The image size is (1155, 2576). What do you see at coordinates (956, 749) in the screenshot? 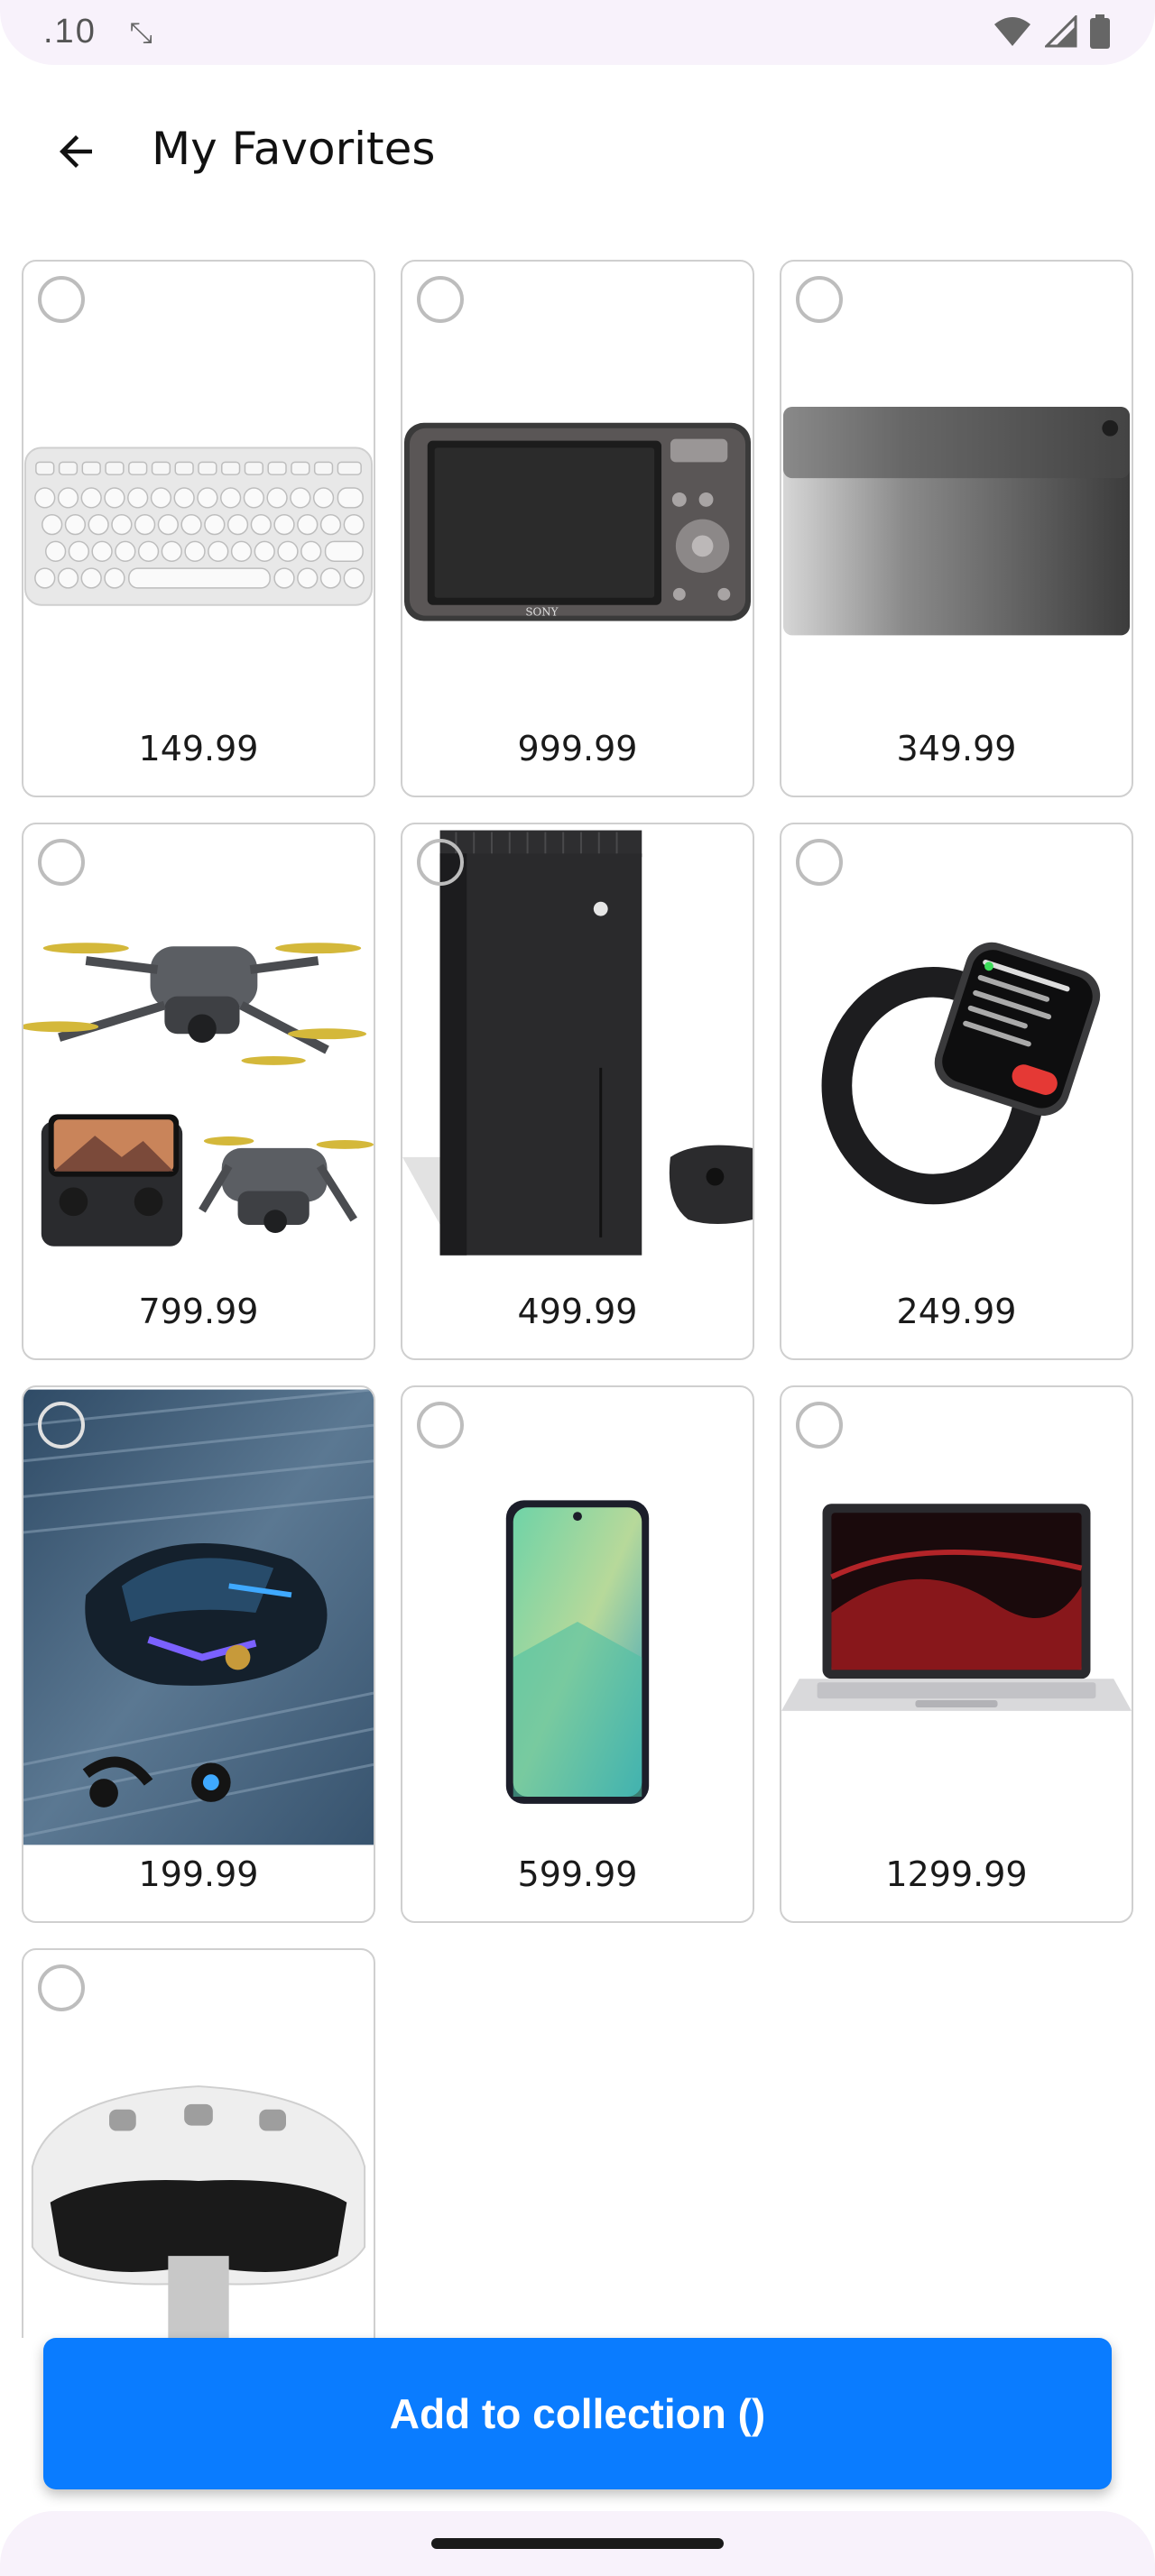
I see `product-price: 349.99` at bounding box center [956, 749].